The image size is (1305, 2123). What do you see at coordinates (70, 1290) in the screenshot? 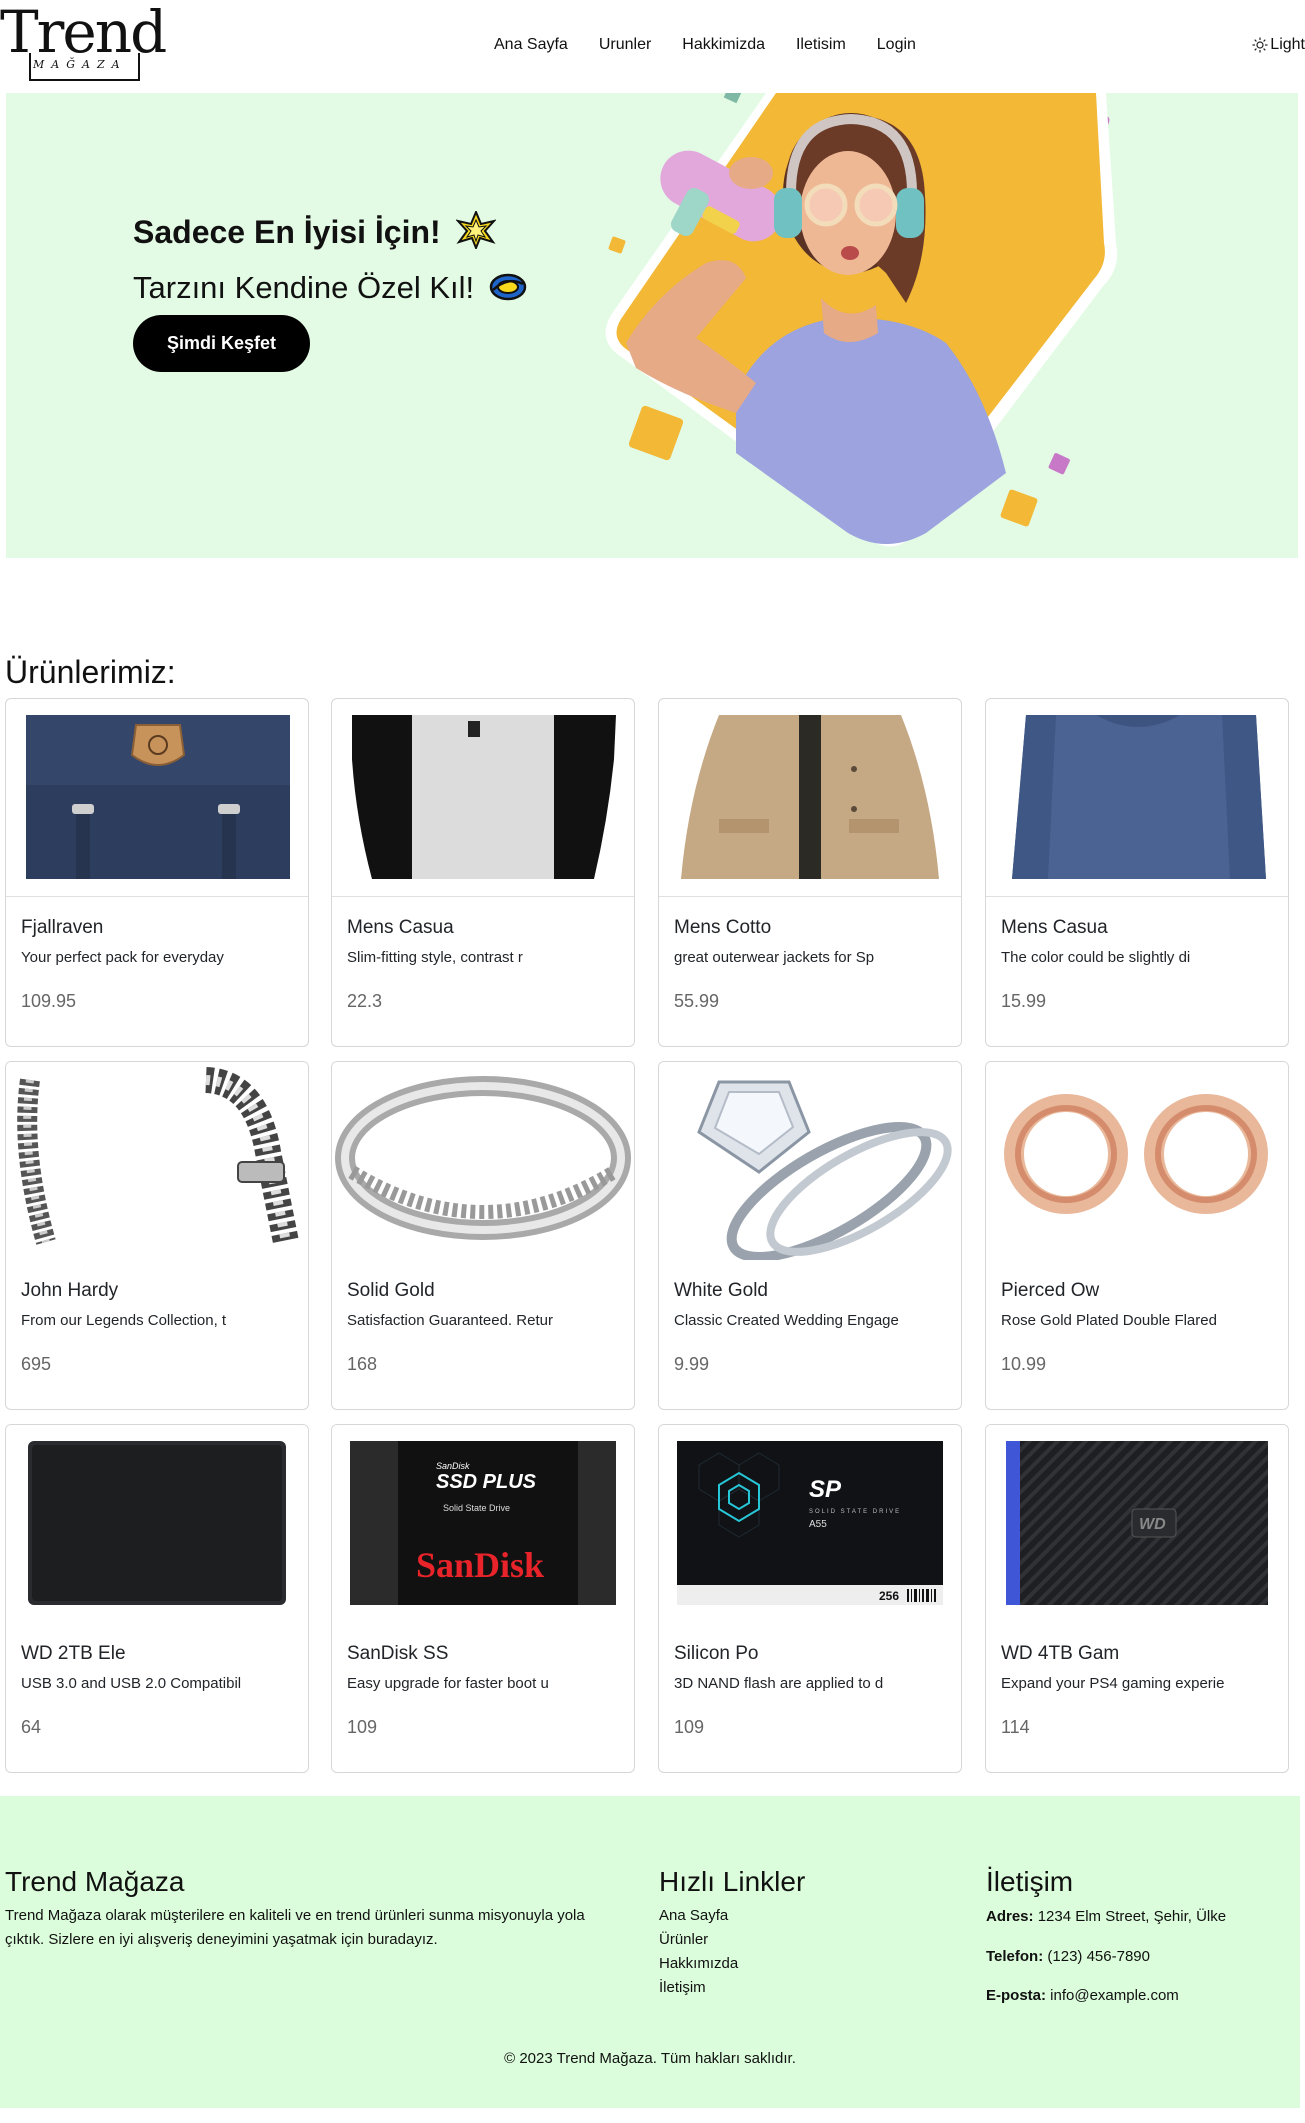
I see `product-title: John Hardy` at bounding box center [70, 1290].